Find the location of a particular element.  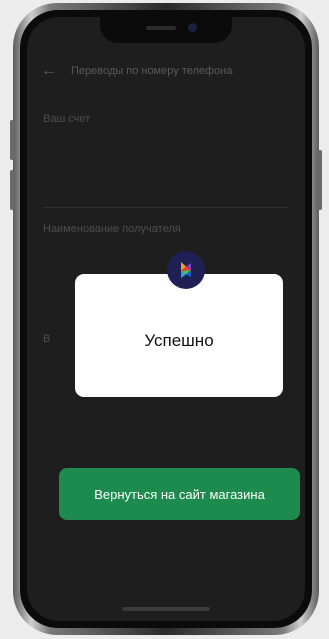

success-modal: Успешно is located at coordinates (179, 335).